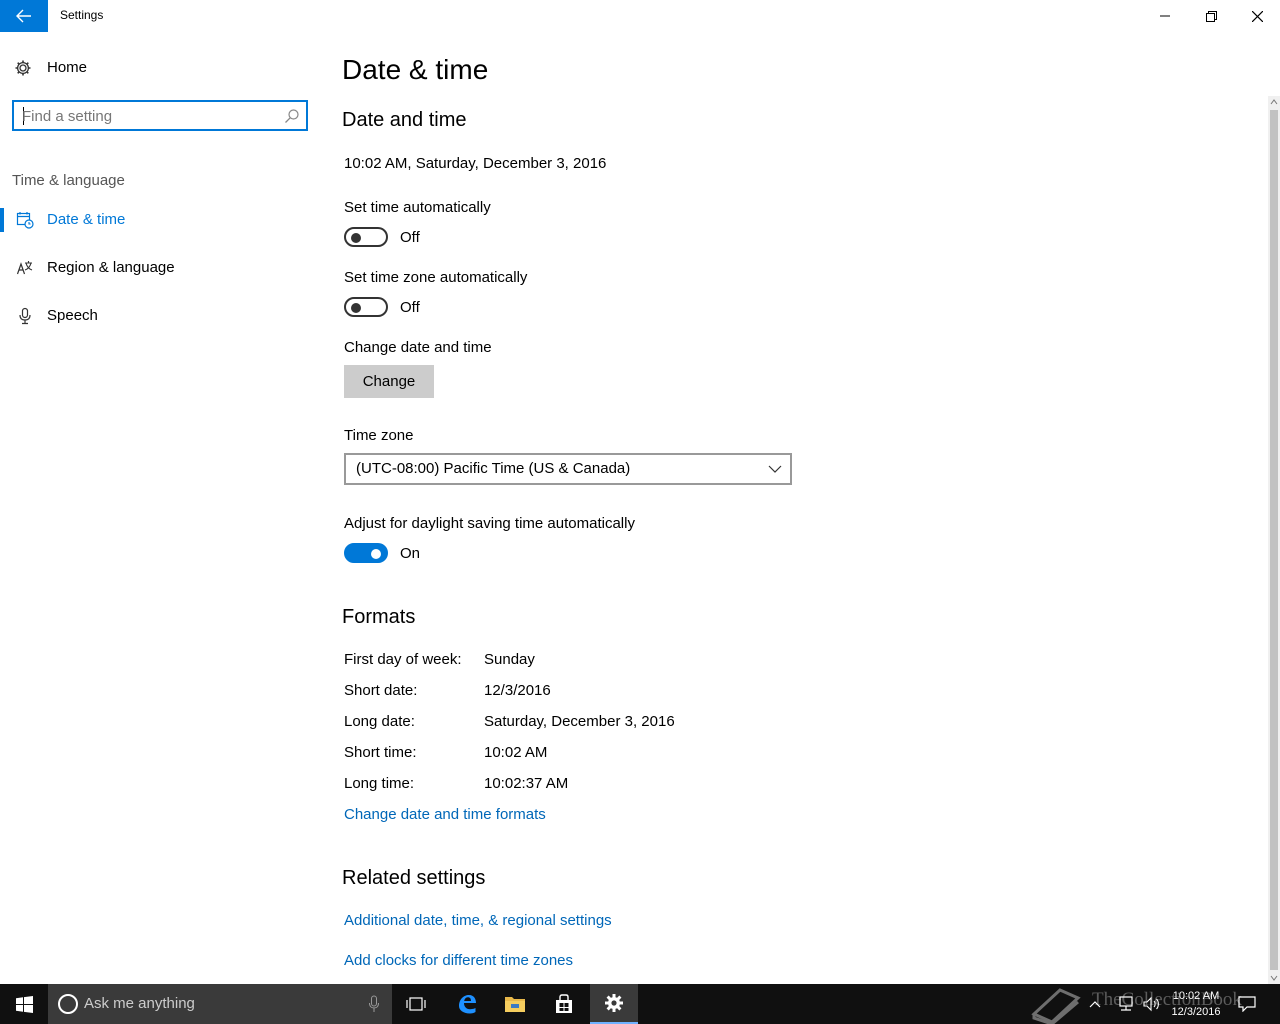  I want to click on change-button: Change, so click(389, 381).